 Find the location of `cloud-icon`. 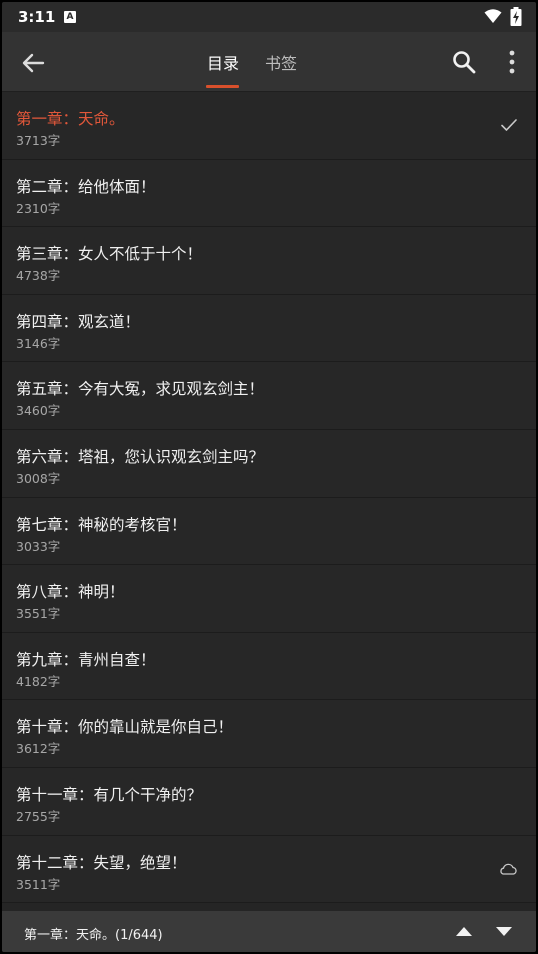

cloud-icon is located at coordinates (508, 869).